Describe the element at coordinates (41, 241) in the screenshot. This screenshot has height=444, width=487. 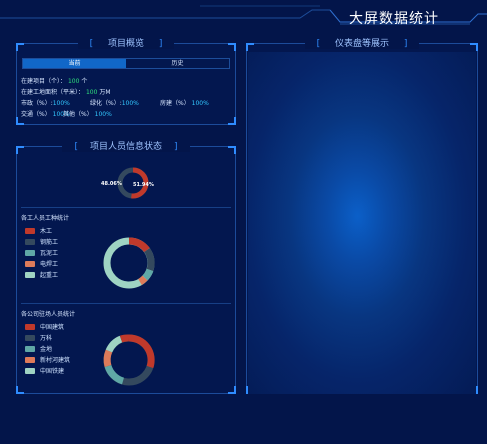
I see `legend-item: 钢筋工` at that location.